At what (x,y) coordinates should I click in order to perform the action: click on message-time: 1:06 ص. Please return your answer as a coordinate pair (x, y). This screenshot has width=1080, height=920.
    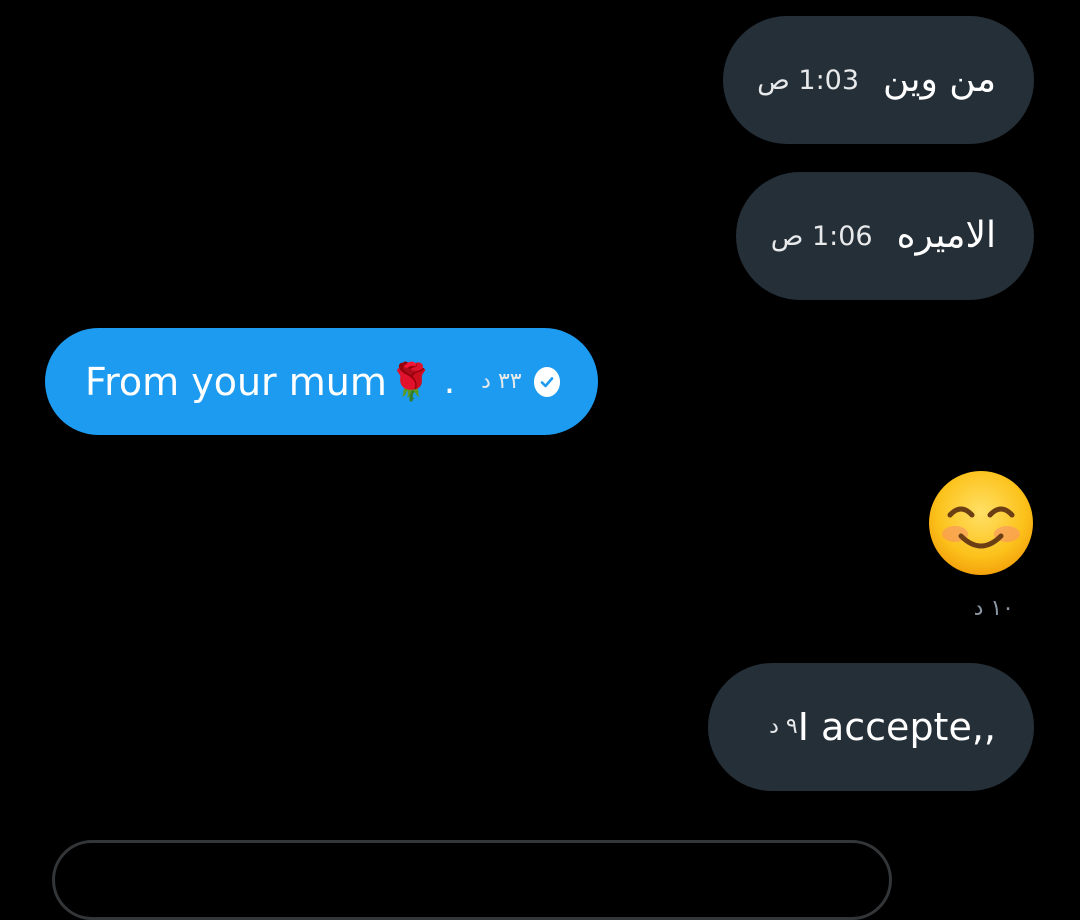
    Looking at the image, I should click on (821, 236).